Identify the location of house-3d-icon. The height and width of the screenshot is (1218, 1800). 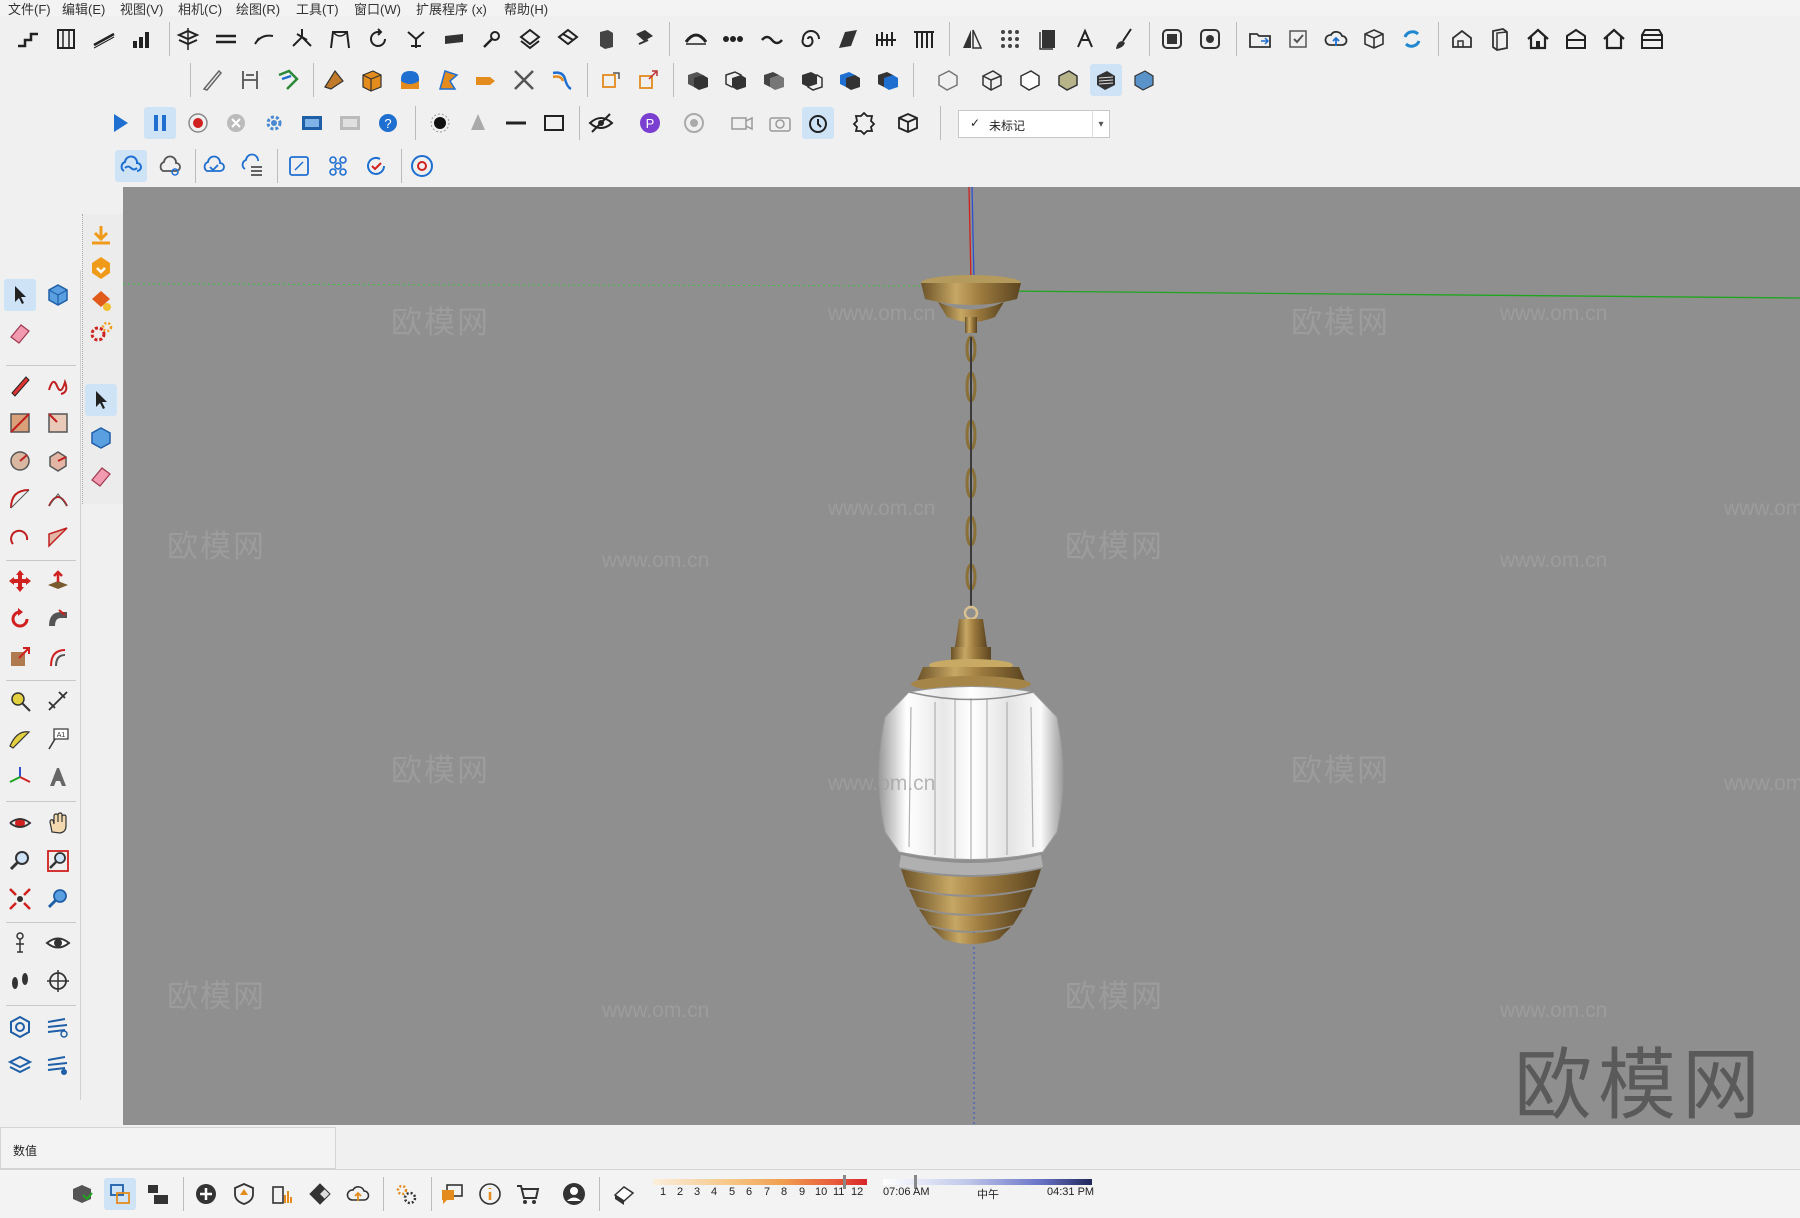
(1462, 39).